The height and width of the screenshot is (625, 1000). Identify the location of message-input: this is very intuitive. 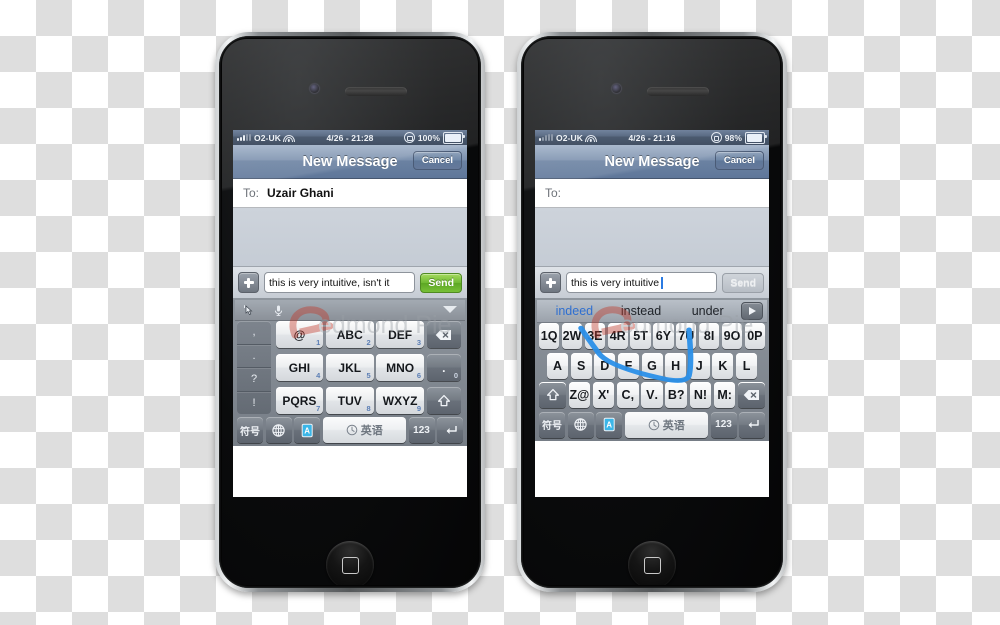
(642, 282).